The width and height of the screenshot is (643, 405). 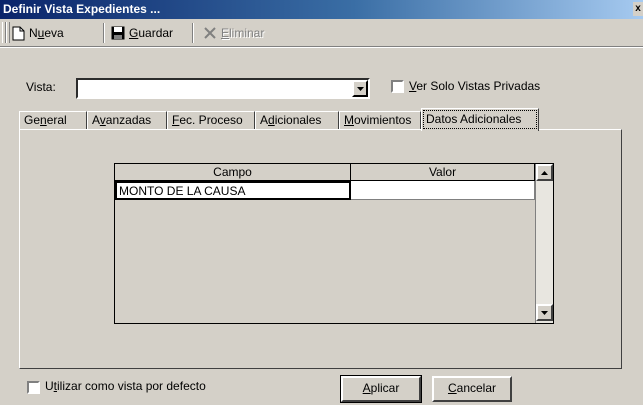 I want to click on vista-label: Vista:, so click(x=41, y=87).